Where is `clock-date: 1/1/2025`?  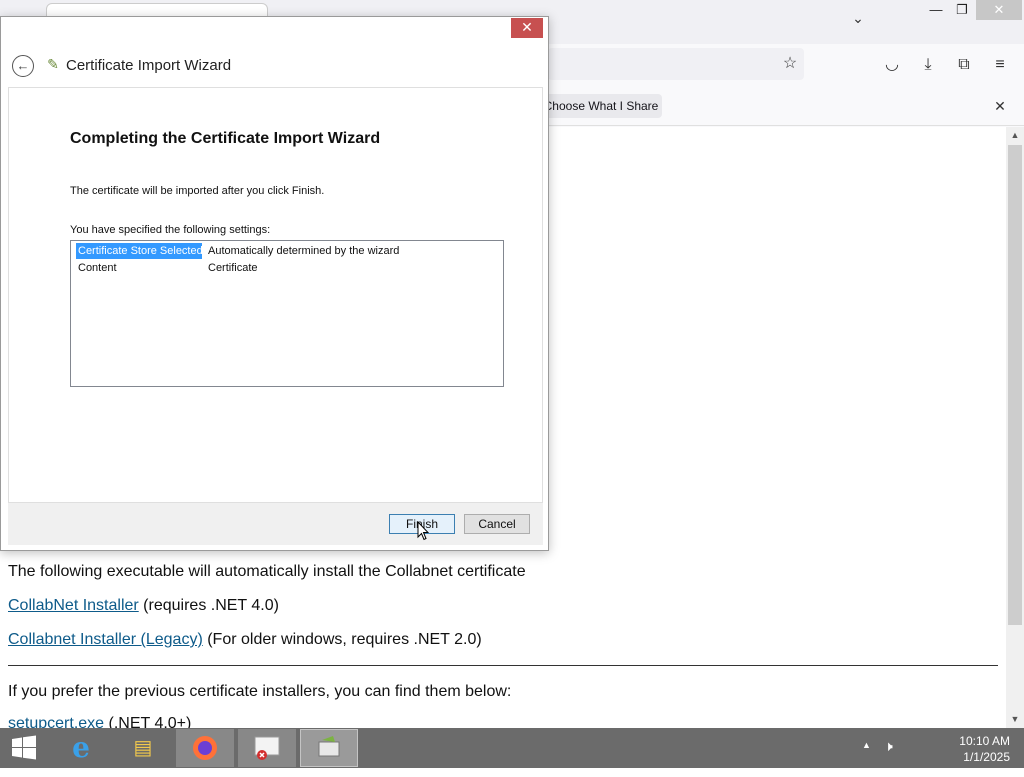 clock-date: 1/1/2025 is located at coordinates (975, 757).